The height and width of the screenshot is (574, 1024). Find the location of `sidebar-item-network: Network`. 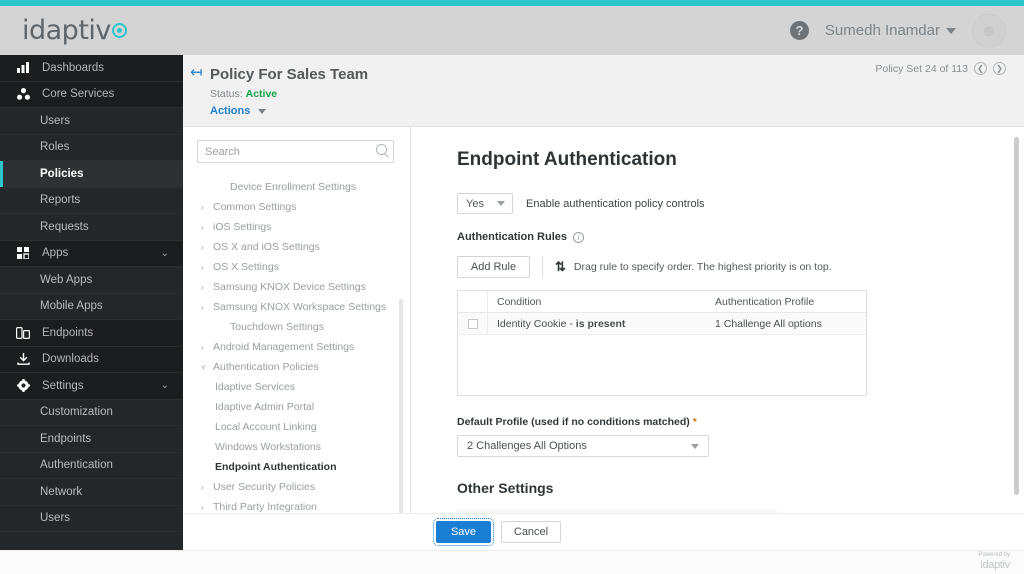

sidebar-item-network: Network is located at coordinates (91, 492).